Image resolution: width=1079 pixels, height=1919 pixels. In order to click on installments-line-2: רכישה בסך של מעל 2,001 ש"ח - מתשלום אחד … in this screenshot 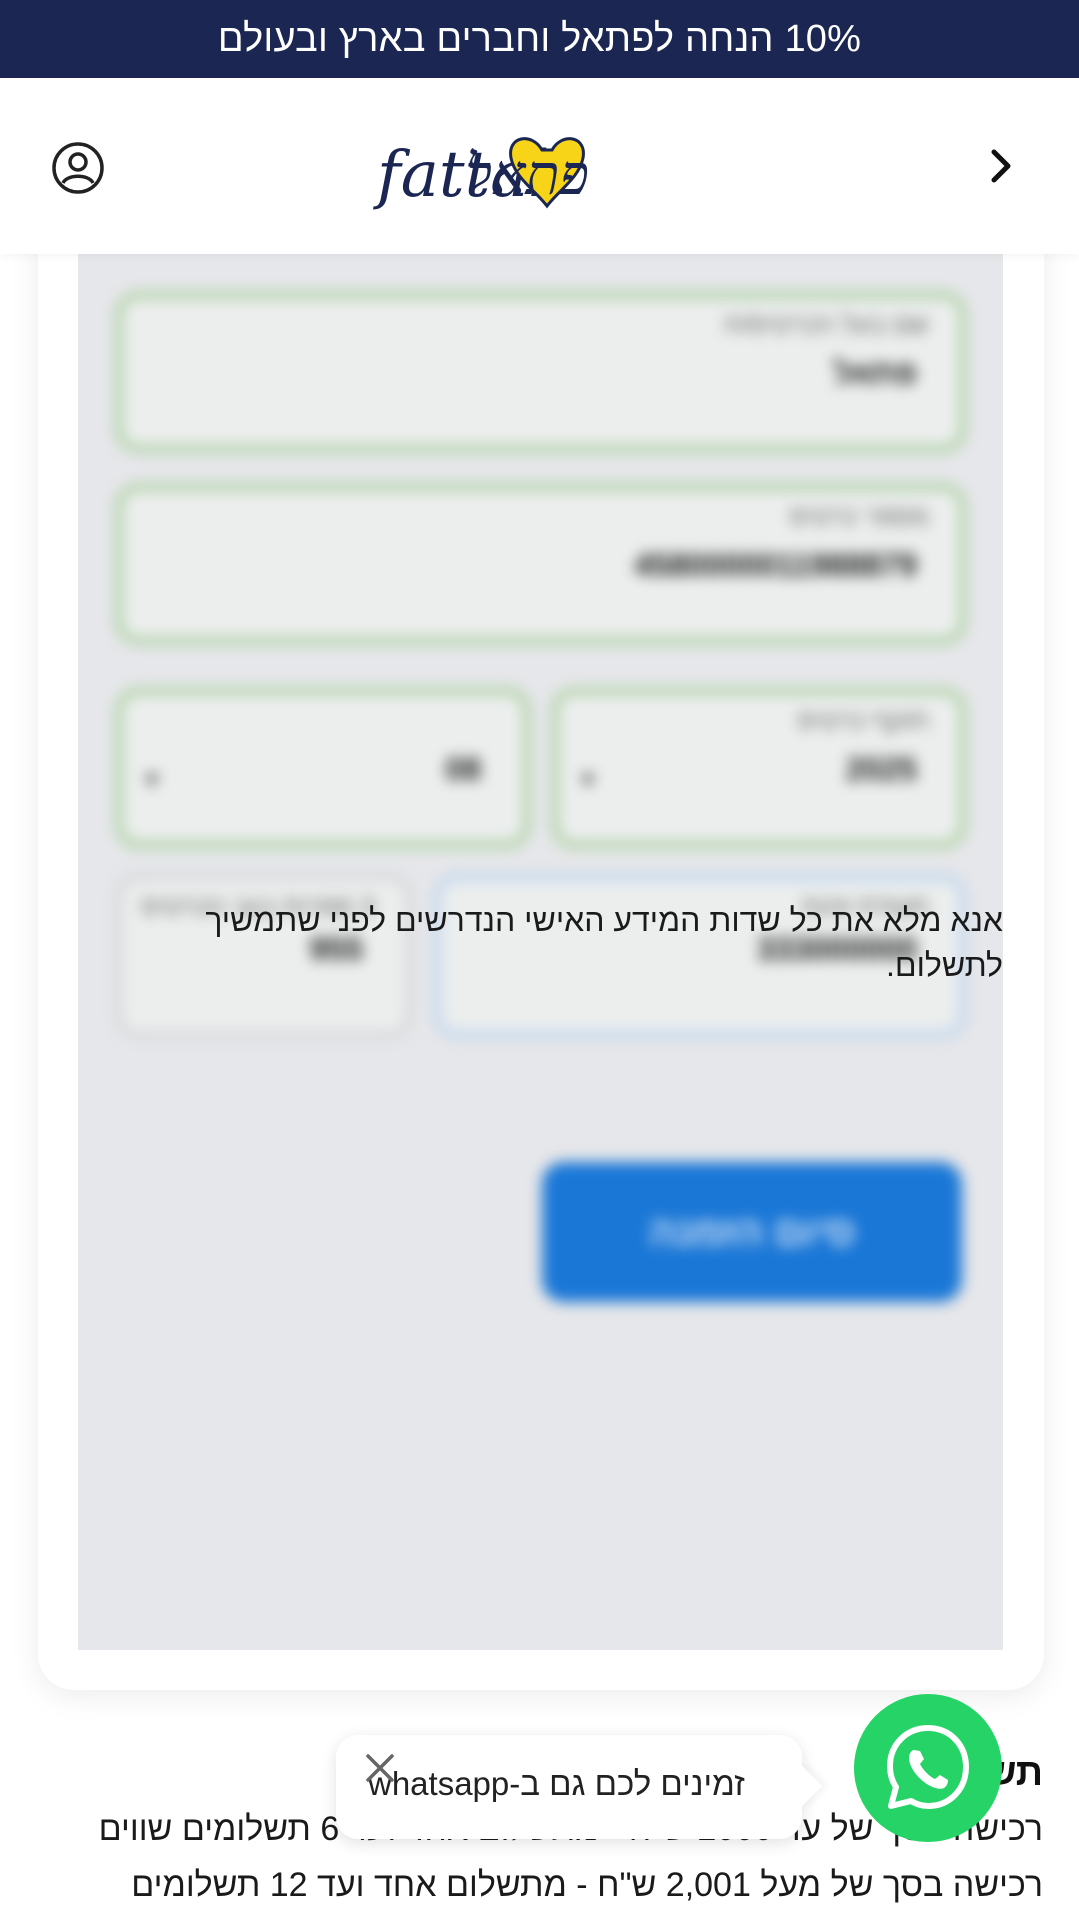, I will do `click(587, 1885)`.